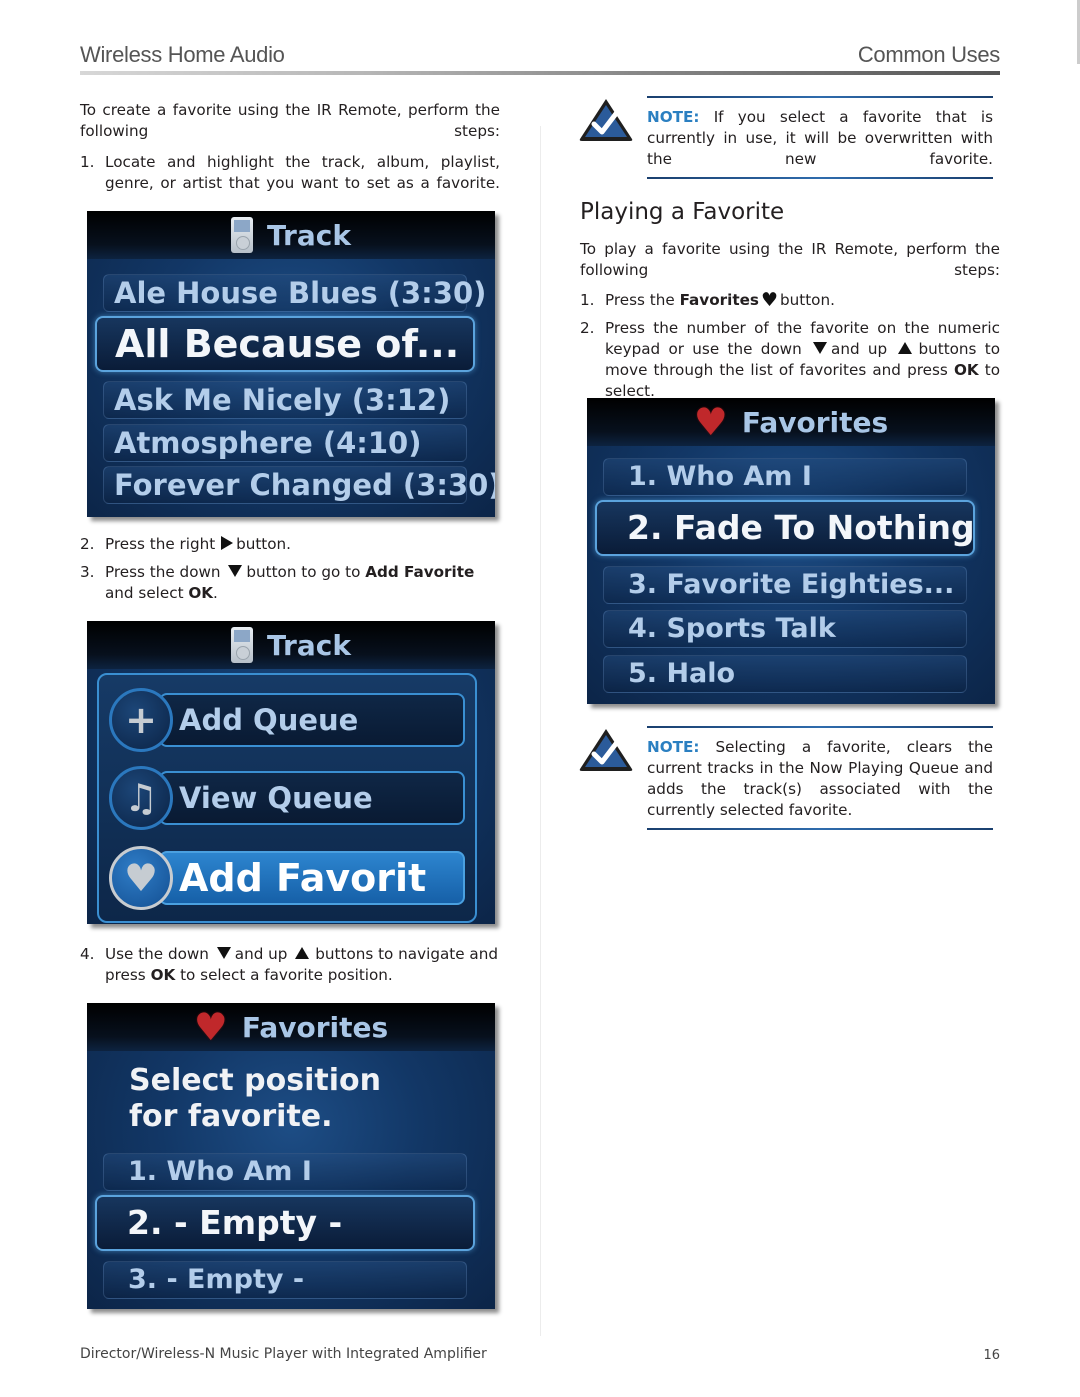  What do you see at coordinates (285, 400) in the screenshot?
I see `track-row: Ask Me Nicely (3:12)` at bounding box center [285, 400].